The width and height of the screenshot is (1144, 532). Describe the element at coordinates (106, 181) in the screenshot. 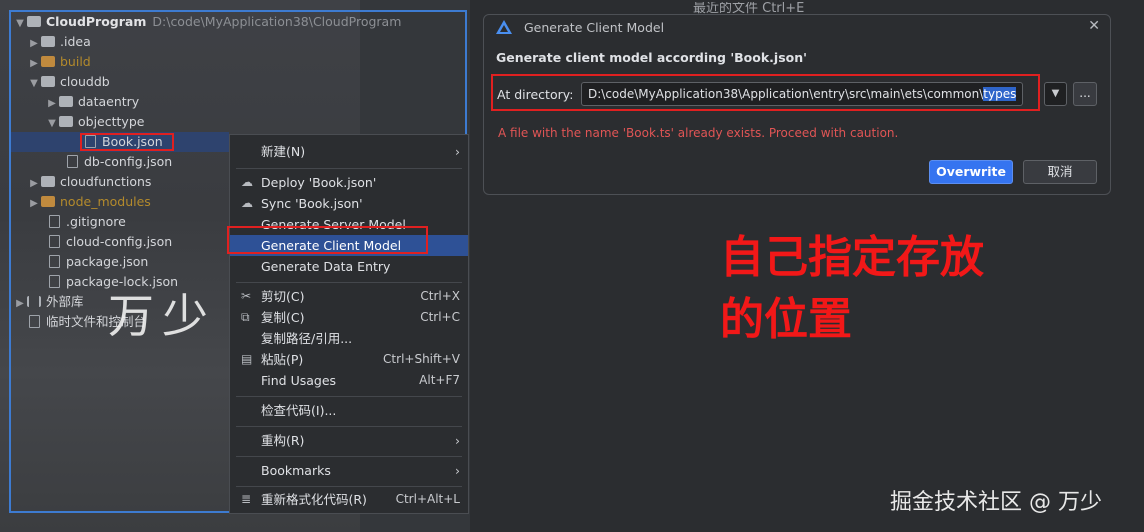

I see `tree-item-label: cloudfunctions` at that location.